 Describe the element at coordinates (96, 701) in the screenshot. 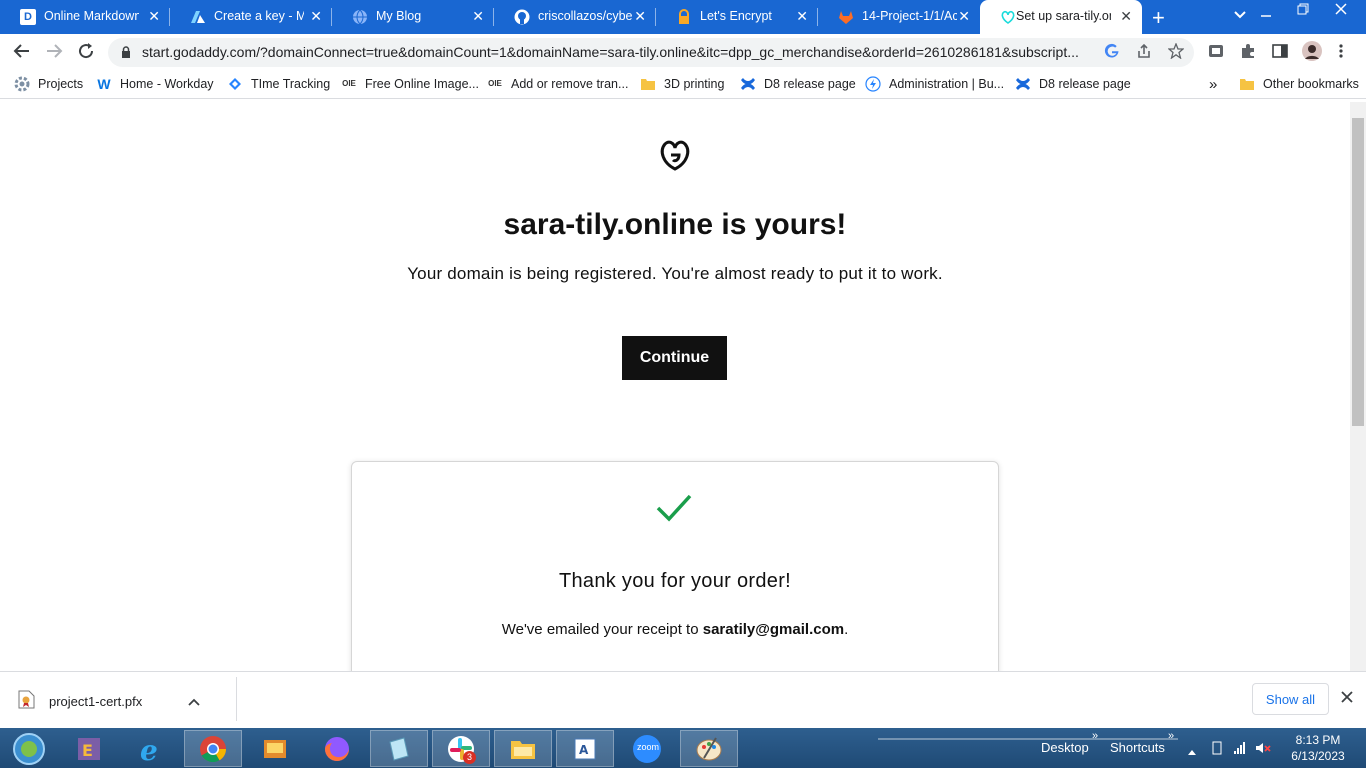

I see `download-filename: project1-cert.pfx` at that location.